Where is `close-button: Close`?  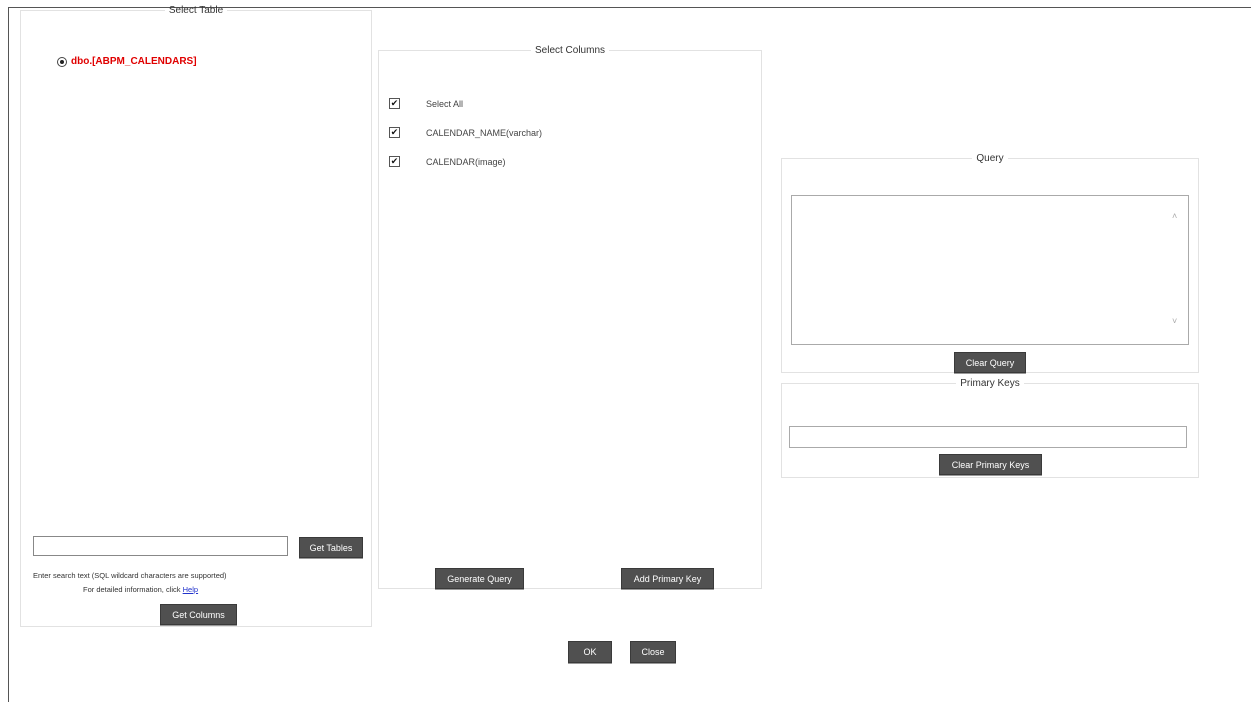
close-button: Close is located at coordinates (653, 652).